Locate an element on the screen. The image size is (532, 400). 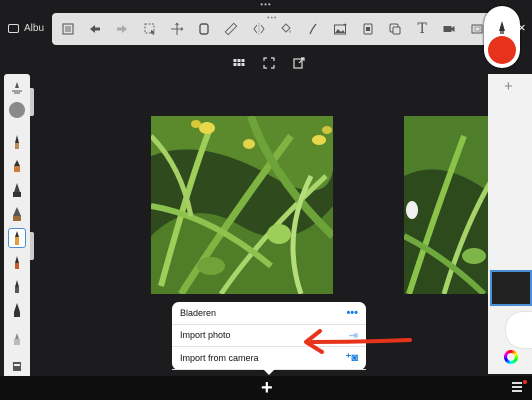
album-button: Albu is located at coordinates (26, 28).